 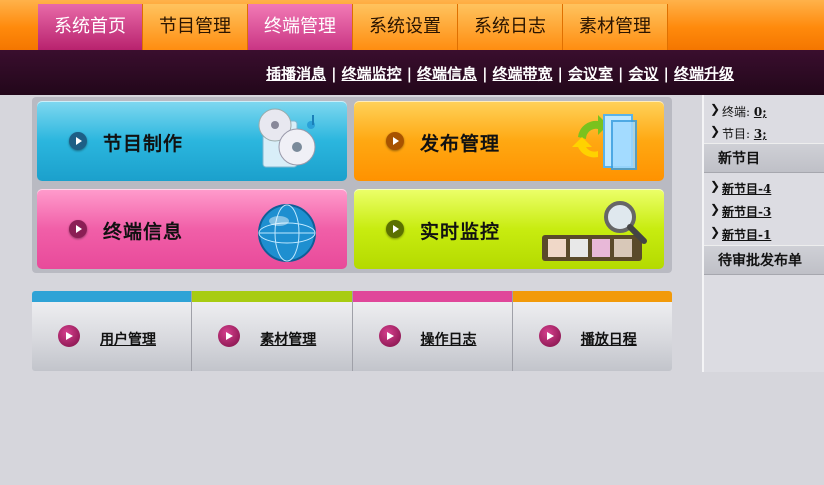 I want to click on quick-buttons-row: 用户管理 素材管理 操作日志 播放日程, so click(x=352, y=331).